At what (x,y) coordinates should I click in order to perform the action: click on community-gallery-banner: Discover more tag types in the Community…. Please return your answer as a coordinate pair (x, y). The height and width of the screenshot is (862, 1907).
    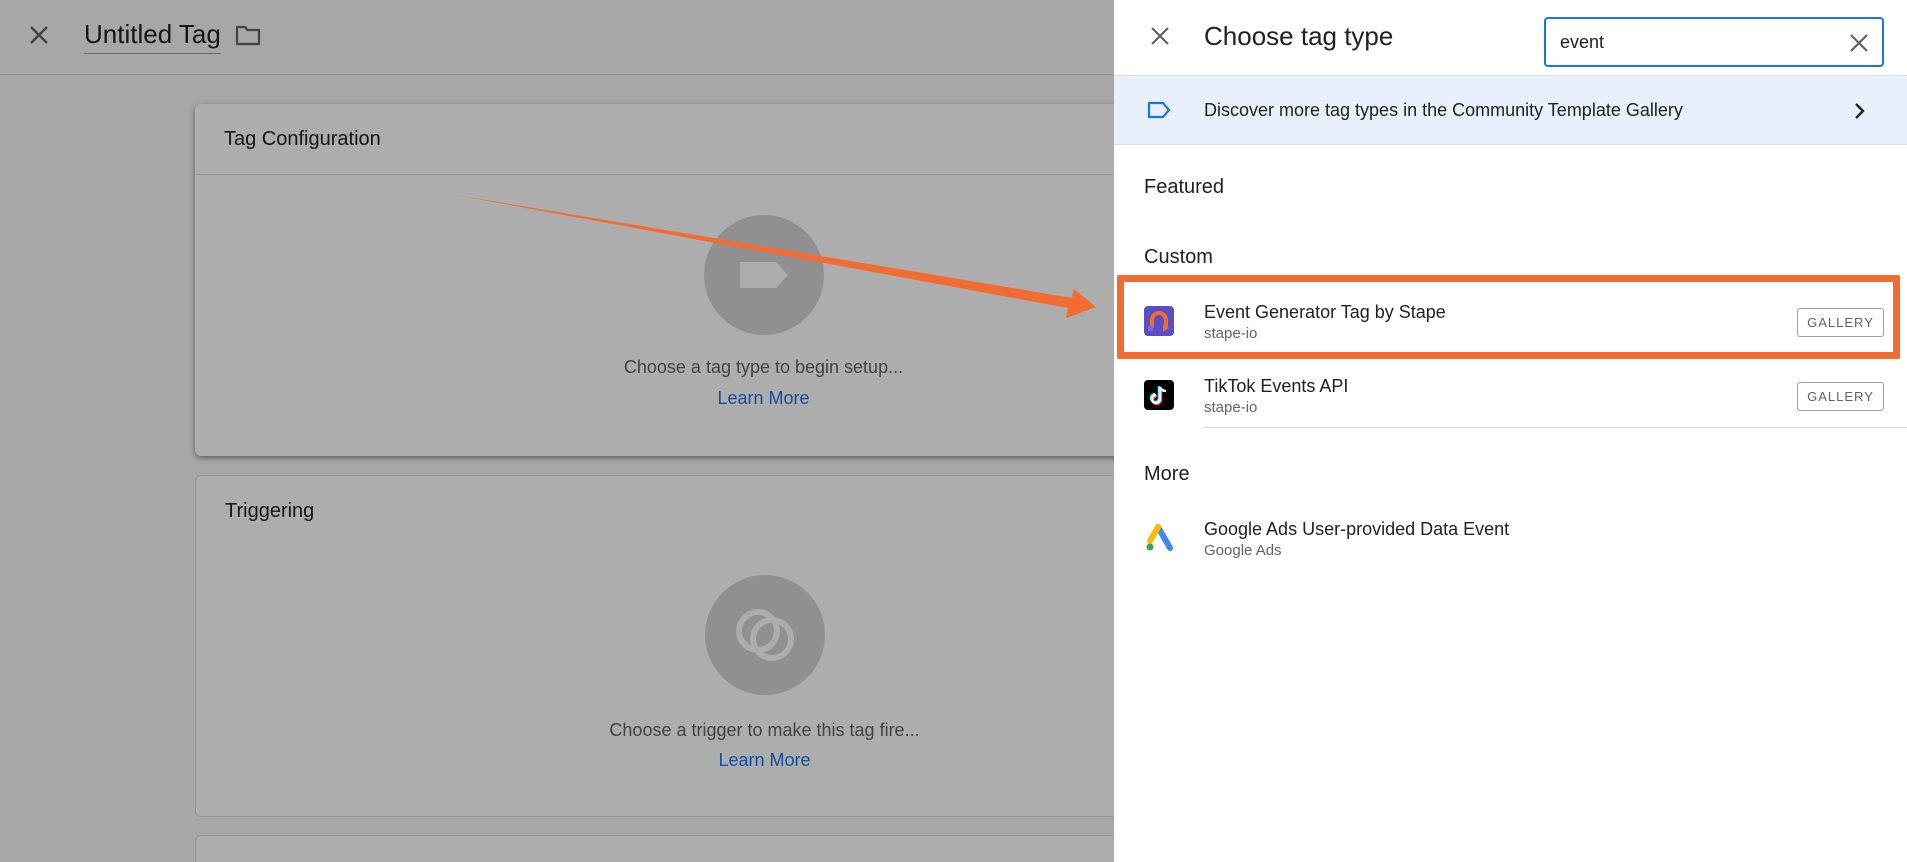
    Looking at the image, I should click on (1510, 110).